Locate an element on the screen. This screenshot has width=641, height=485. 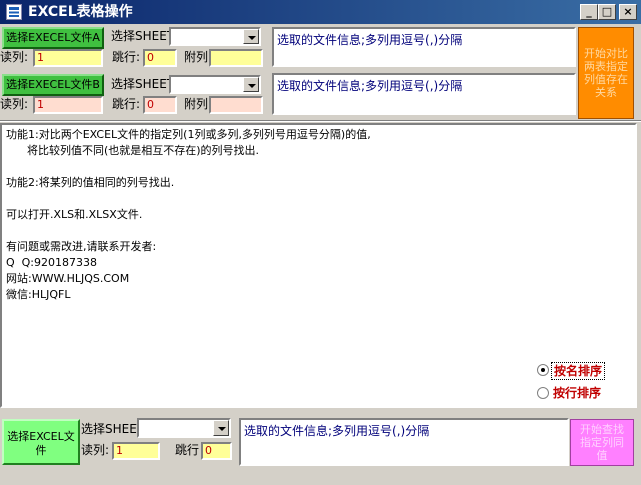
info-line: 网站:WWW.HLJQS.COM is located at coordinates (68, 278).